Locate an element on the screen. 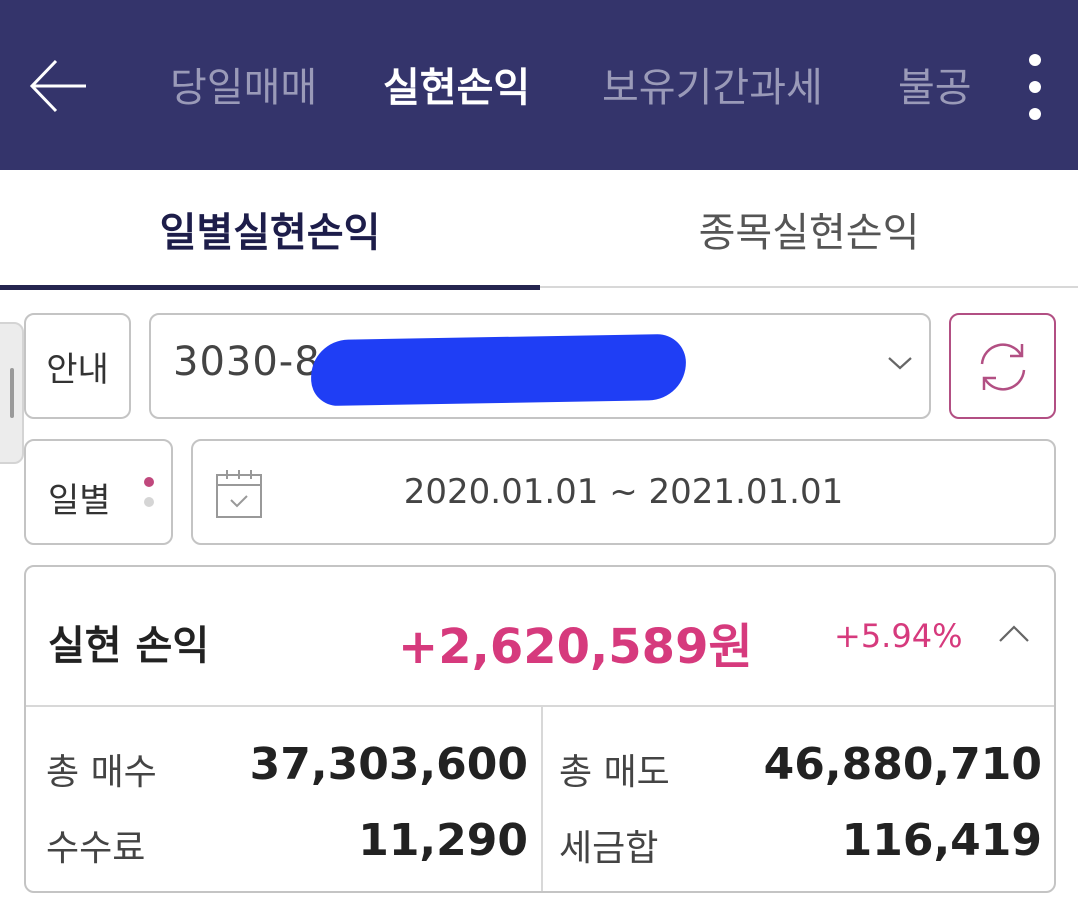  tab-daily-realized-pnl: 일별실현손익 is located at coordinates (270, 230).